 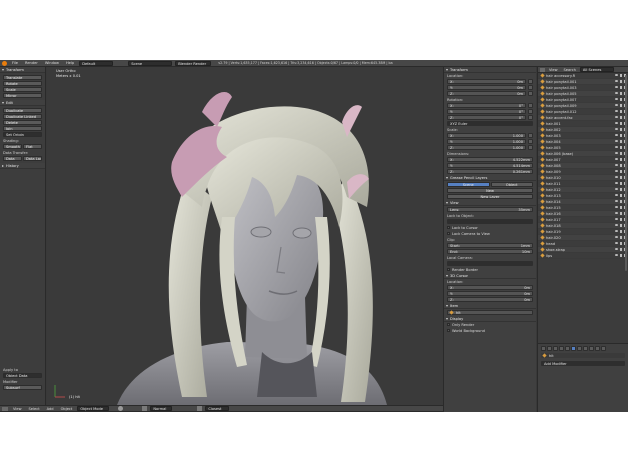 What do you see at coordinates (22, 387) in the screenshot?
I see `modifier-field: Subsurf` at bounding box center [22, 387].